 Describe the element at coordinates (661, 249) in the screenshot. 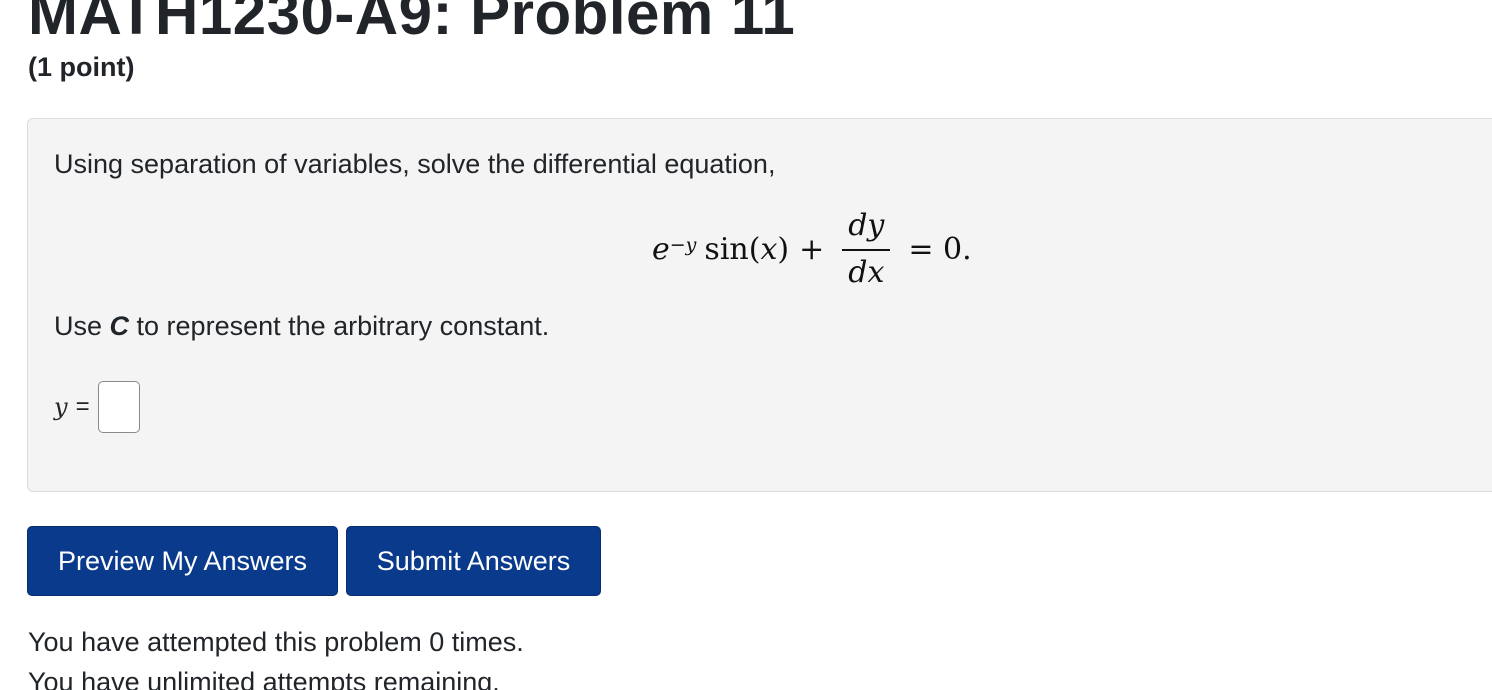

I see `equation-base: e` at that location.